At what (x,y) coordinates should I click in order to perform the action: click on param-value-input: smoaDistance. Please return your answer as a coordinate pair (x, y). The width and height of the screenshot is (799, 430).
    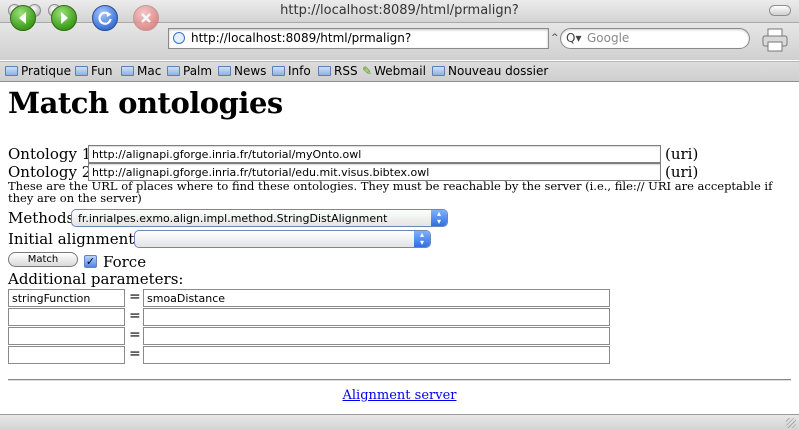
    Looking at the image, I should click on (376, 298).